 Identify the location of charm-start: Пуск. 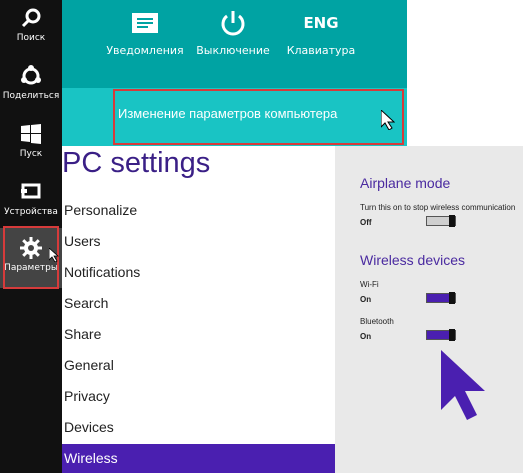
(31, 140).